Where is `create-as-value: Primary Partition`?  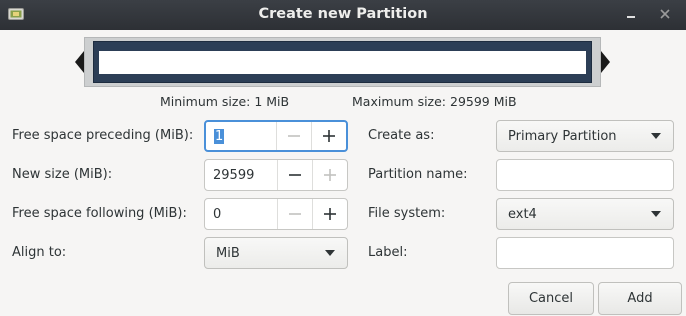 create-as-value: Primary Partition is located at coordinates (562, 136).